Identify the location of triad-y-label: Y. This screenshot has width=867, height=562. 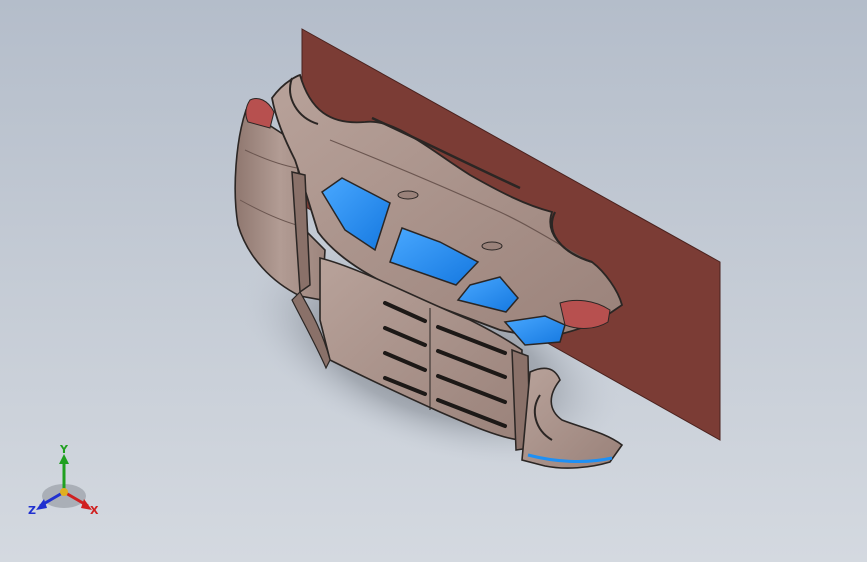
(64, 449).